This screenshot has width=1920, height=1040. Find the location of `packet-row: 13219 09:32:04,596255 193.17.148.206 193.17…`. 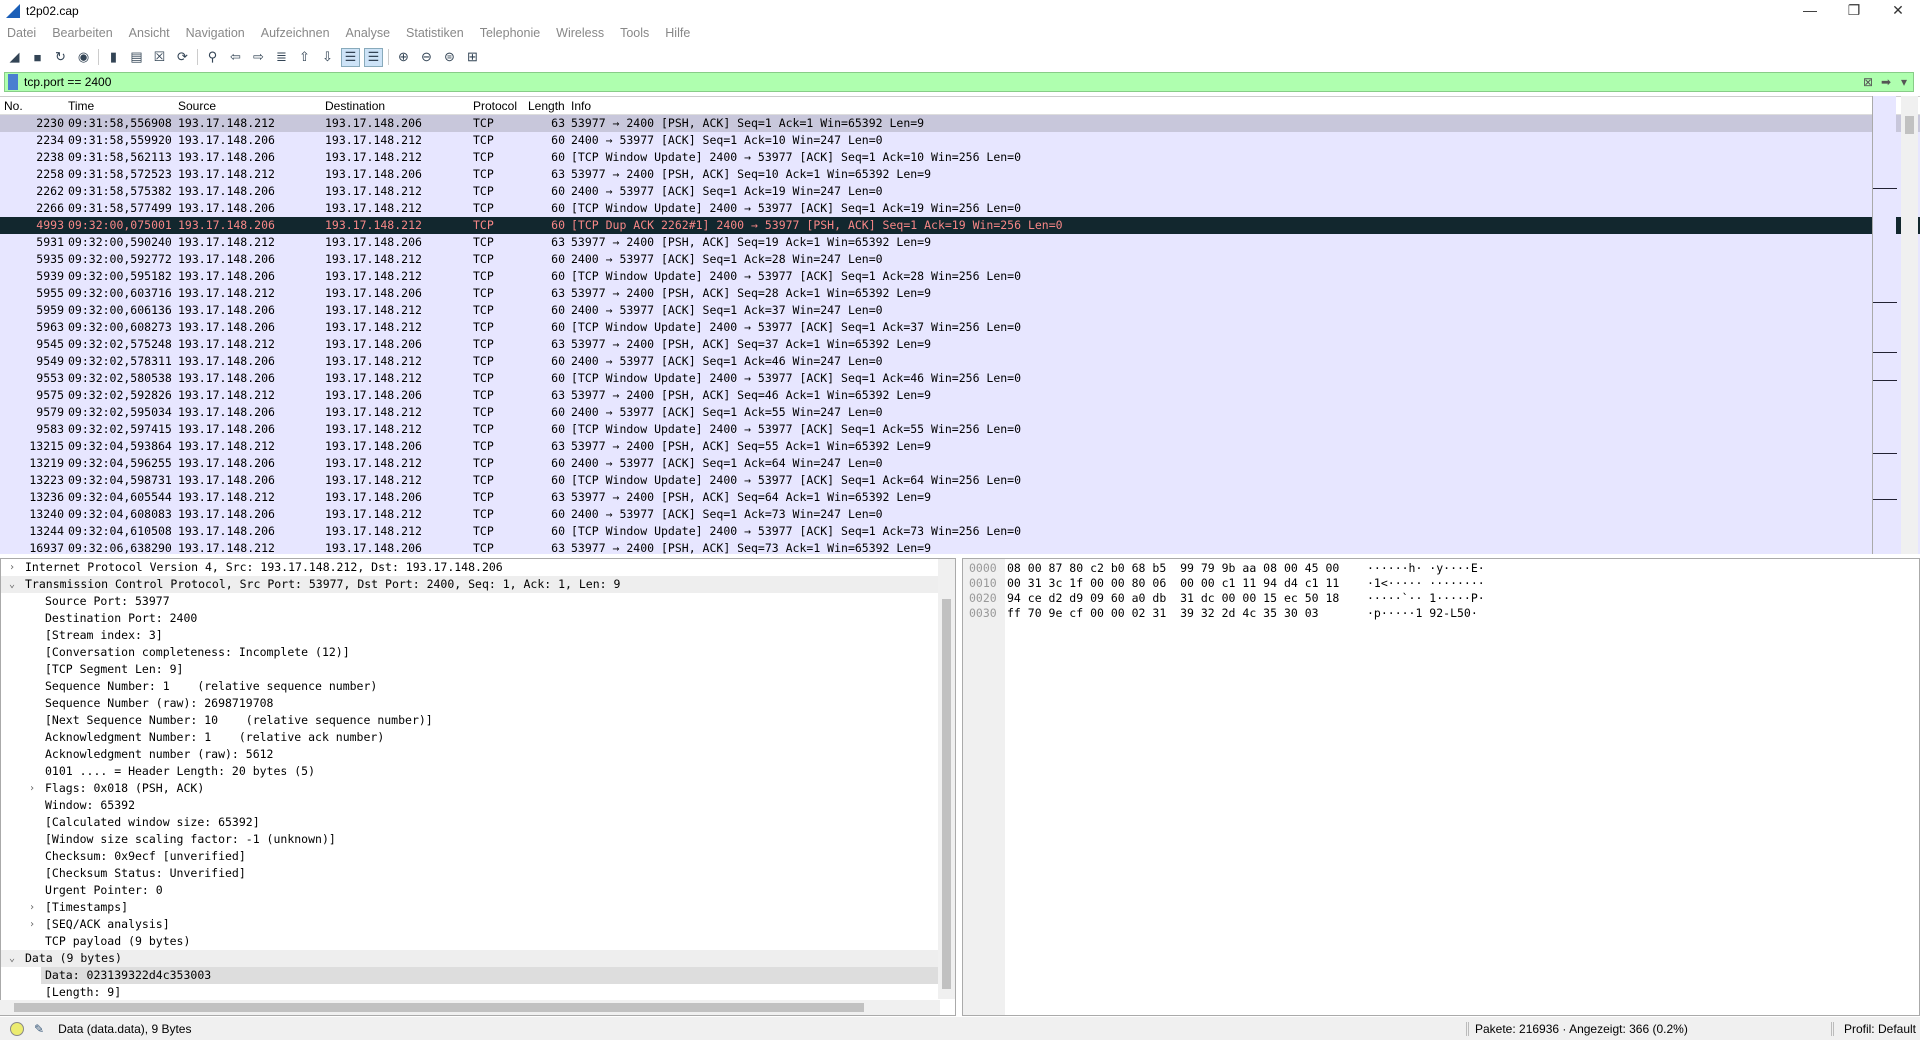

packet-row: 13219 09:32:04,596255 193.17.148.206 193.17… is located at coordinates (960, 463).